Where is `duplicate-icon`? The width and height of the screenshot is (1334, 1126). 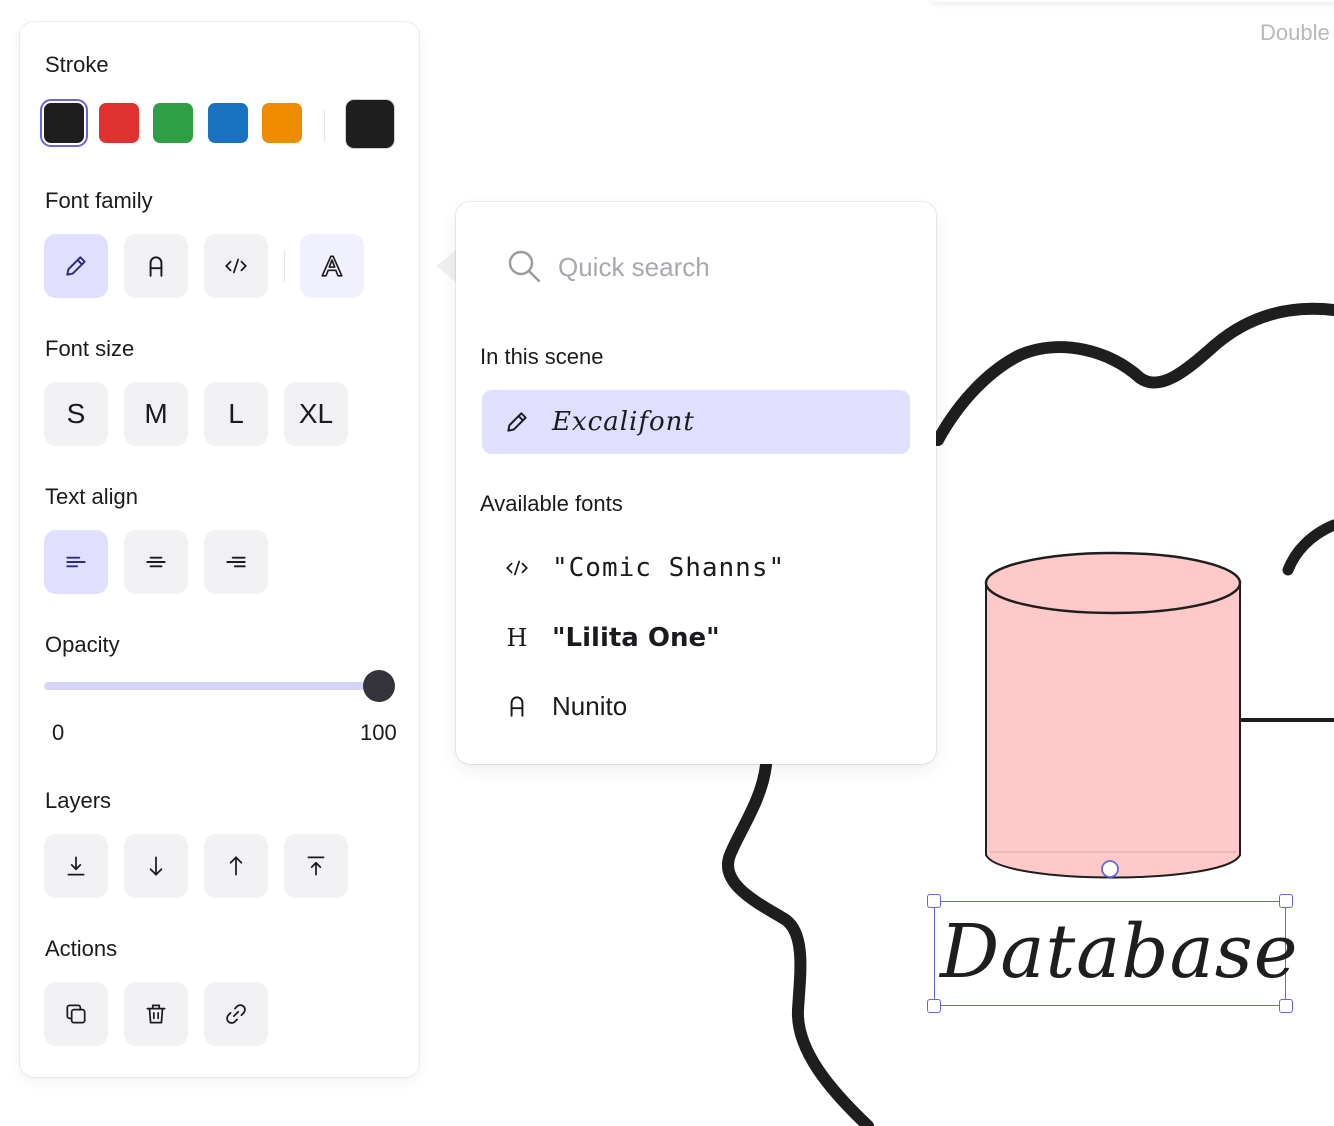
duplicate-icon is located at coordinates (76, 1014).